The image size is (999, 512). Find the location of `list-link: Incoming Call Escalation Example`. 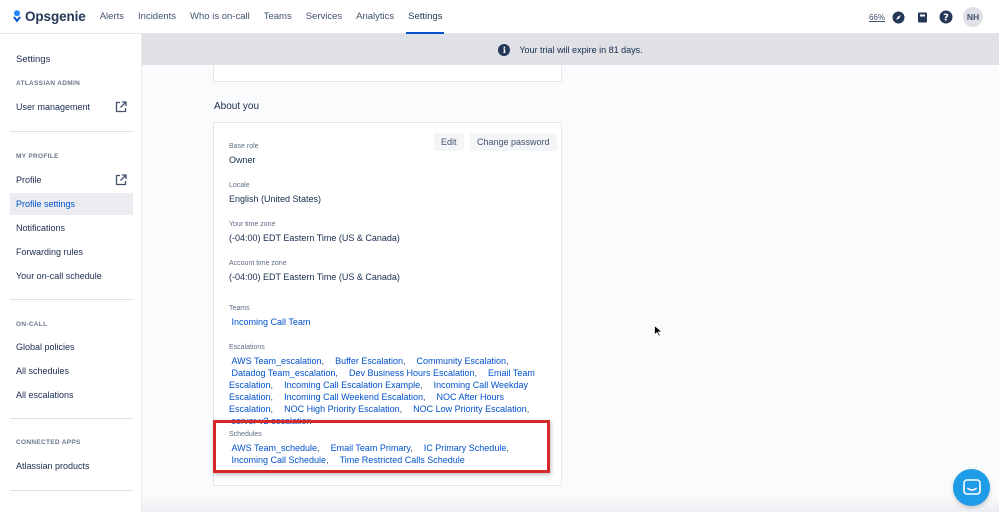

list-link: Incoming Call Escalation Example is located at coordinates (351, 385).